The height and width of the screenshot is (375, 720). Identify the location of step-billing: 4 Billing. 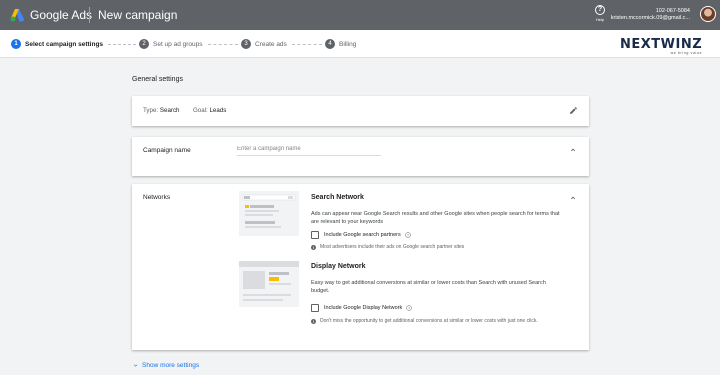
(340, 44).